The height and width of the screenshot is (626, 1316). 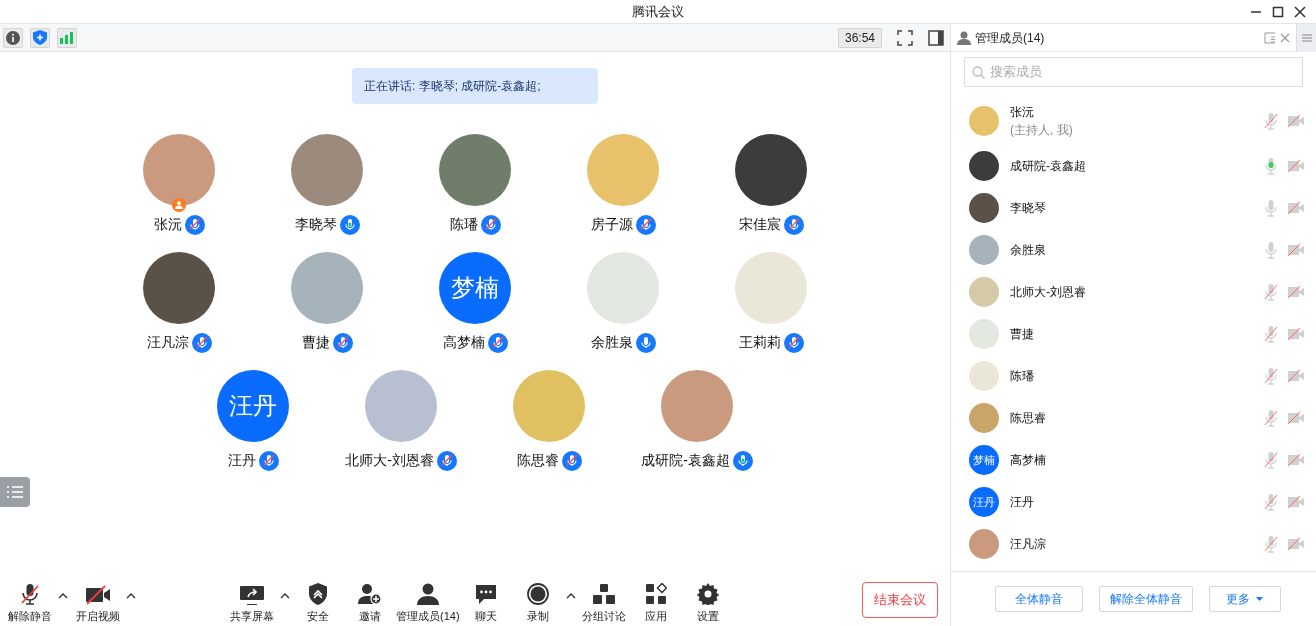 I want to click on toolbar-button: 聊天, so click(x=485, y=603).